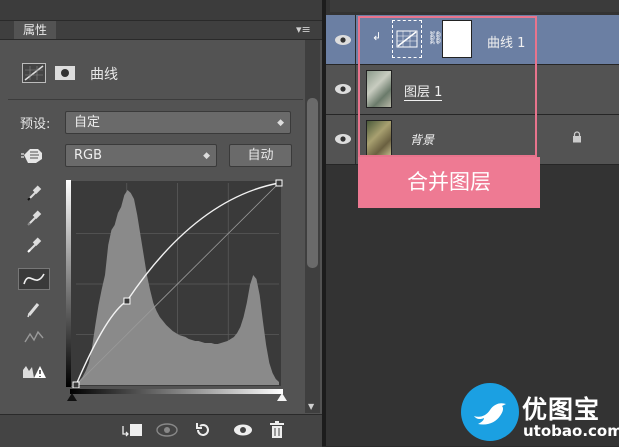 Image resolution: width=619 pixels, height=447 pixels. Describe the element at coordinates (65, 73) in the screenshot. I see `layer-mask-icon` at that location.